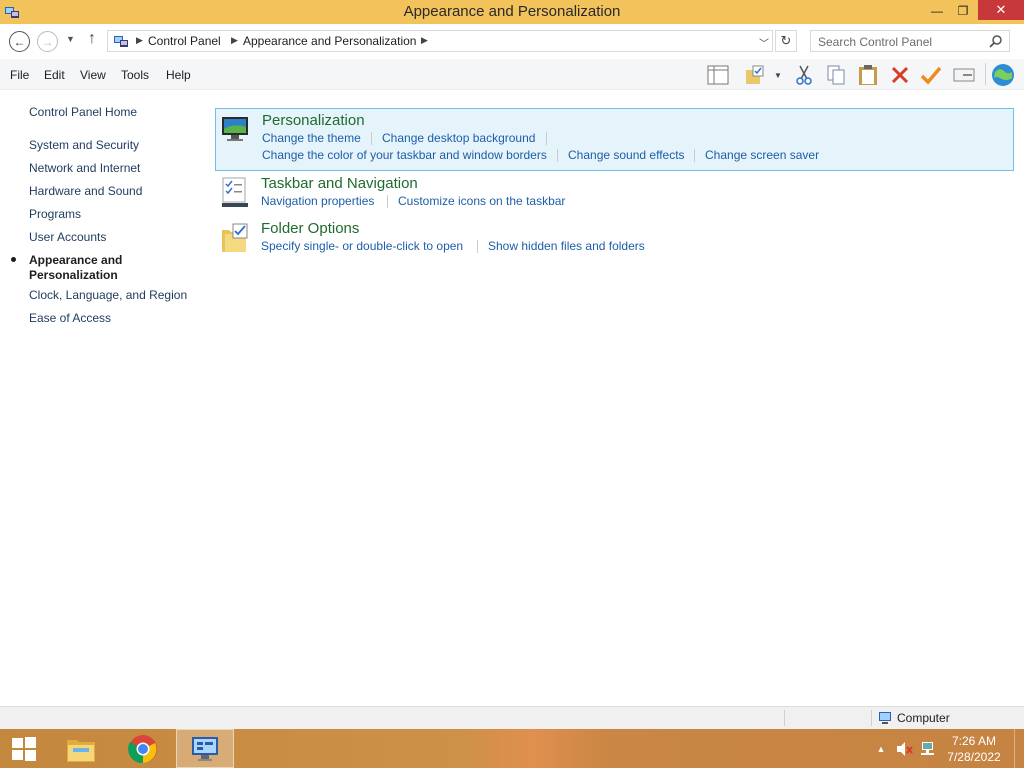 The image size is (1024, 768). Describe the element at coordinates (937, 10) in the screenshot. I see `minimize-button: —` at that location.